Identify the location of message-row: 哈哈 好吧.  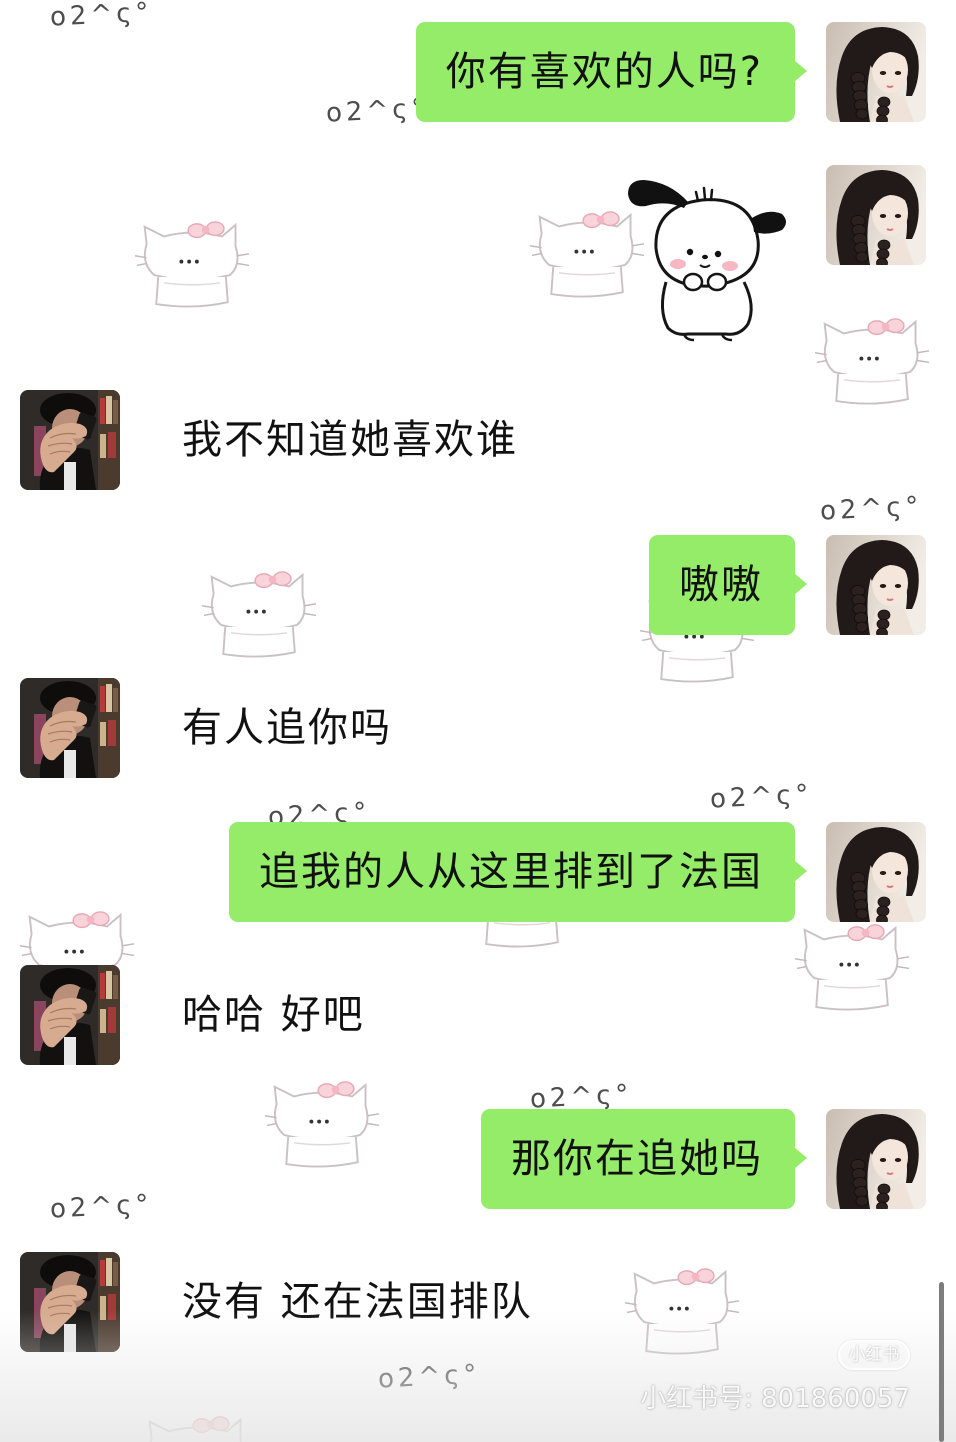
(478, 1015).